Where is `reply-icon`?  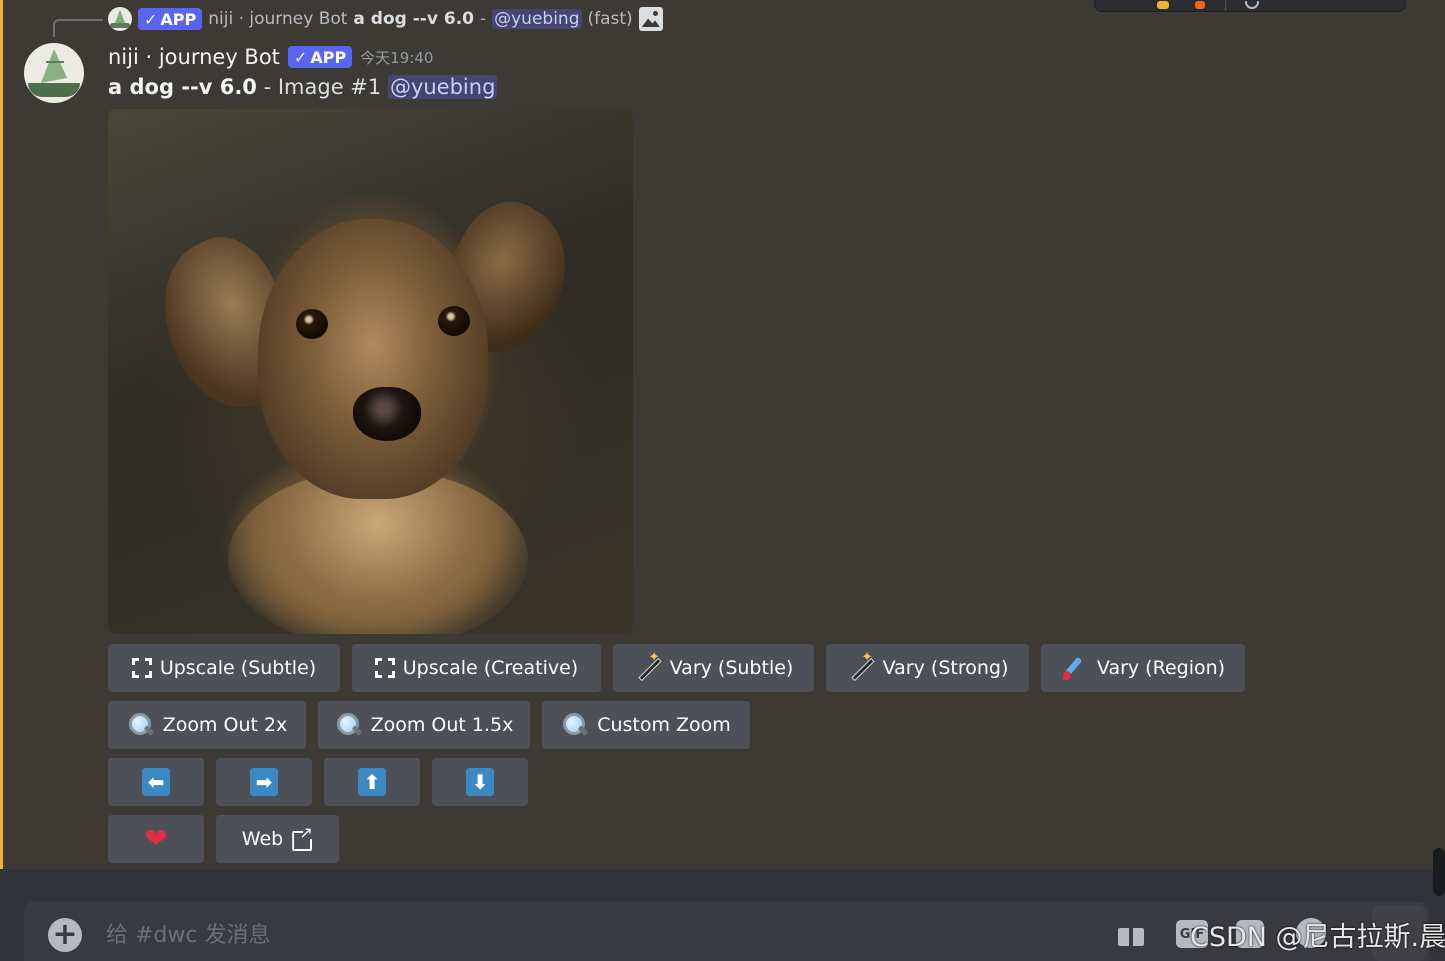 reply-icon is located at coordinates (1252, 5).